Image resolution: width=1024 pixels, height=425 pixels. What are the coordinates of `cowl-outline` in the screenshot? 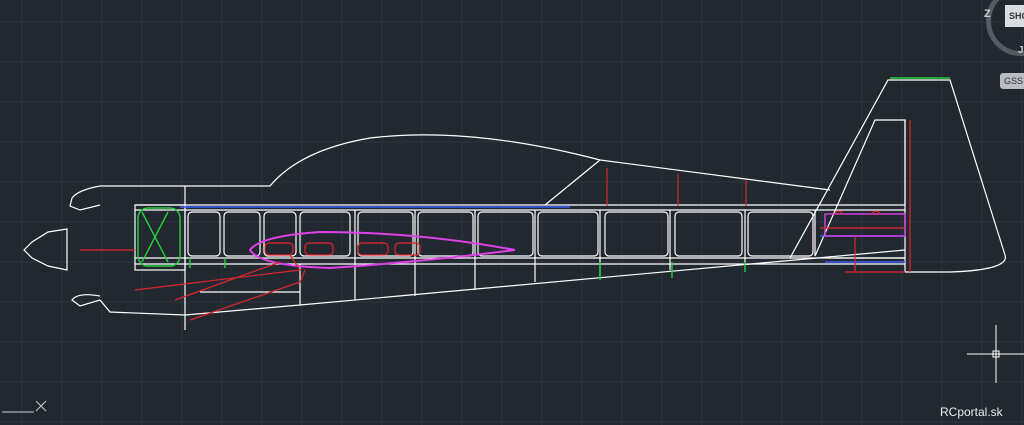 It's located at (85, 198).